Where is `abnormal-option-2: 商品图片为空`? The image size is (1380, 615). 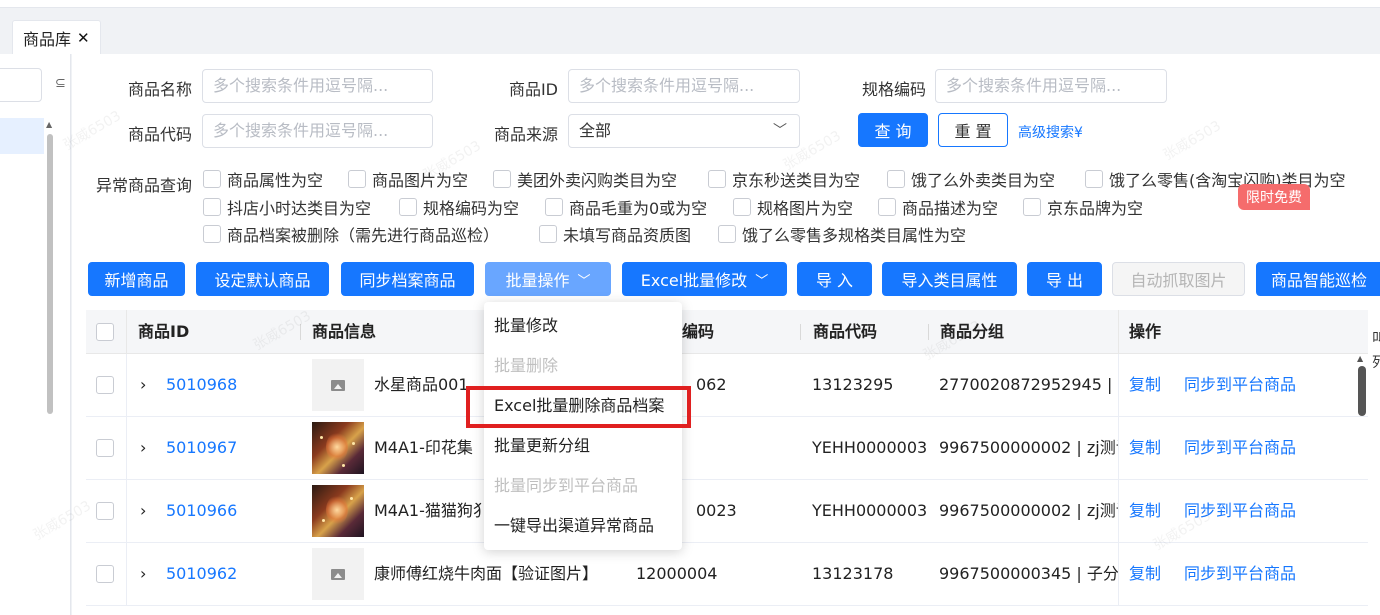 abnormal-option-2: 商品图片为空 is located at coordinates (408, 179).